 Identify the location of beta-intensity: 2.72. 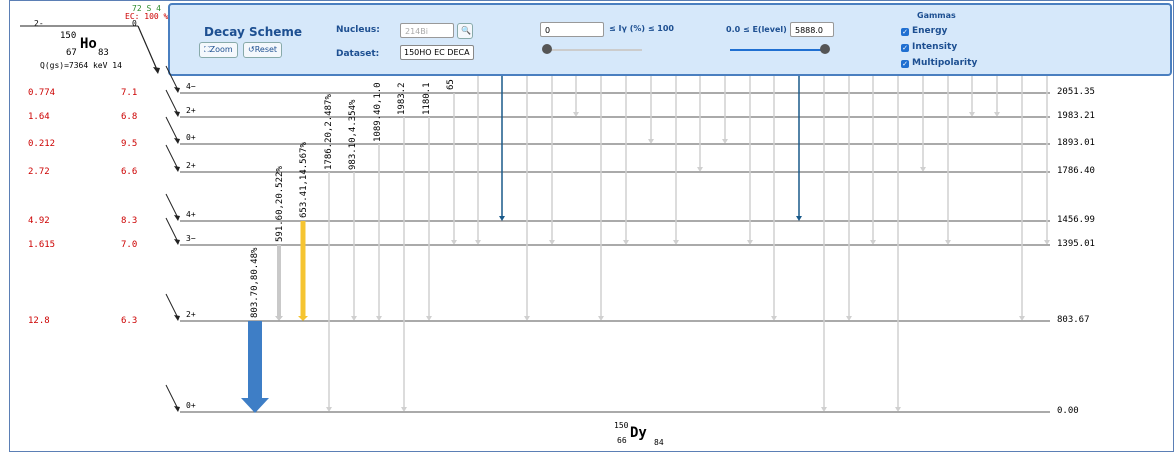
(39, 172).